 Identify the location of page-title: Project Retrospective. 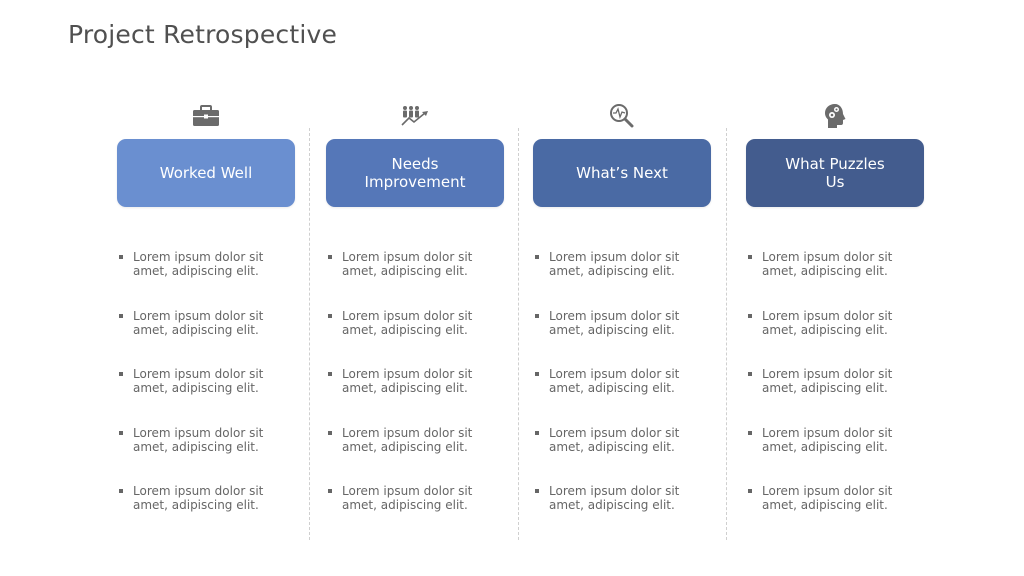
(203, 34).